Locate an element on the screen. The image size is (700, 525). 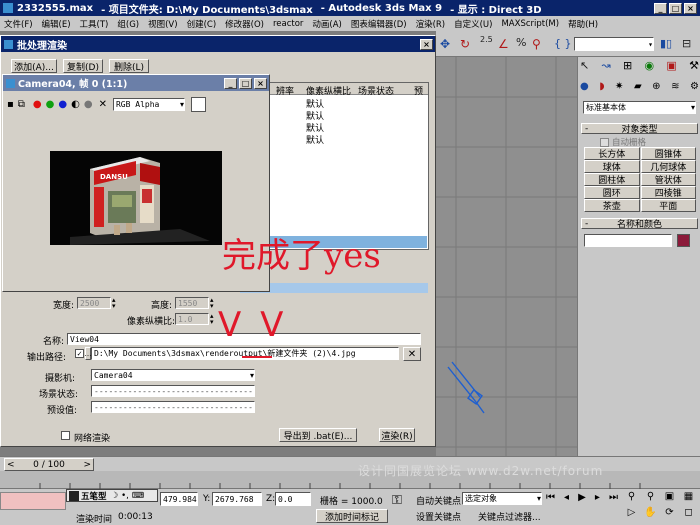
clear-icon: ✕ is located at coordinates (103, 104).